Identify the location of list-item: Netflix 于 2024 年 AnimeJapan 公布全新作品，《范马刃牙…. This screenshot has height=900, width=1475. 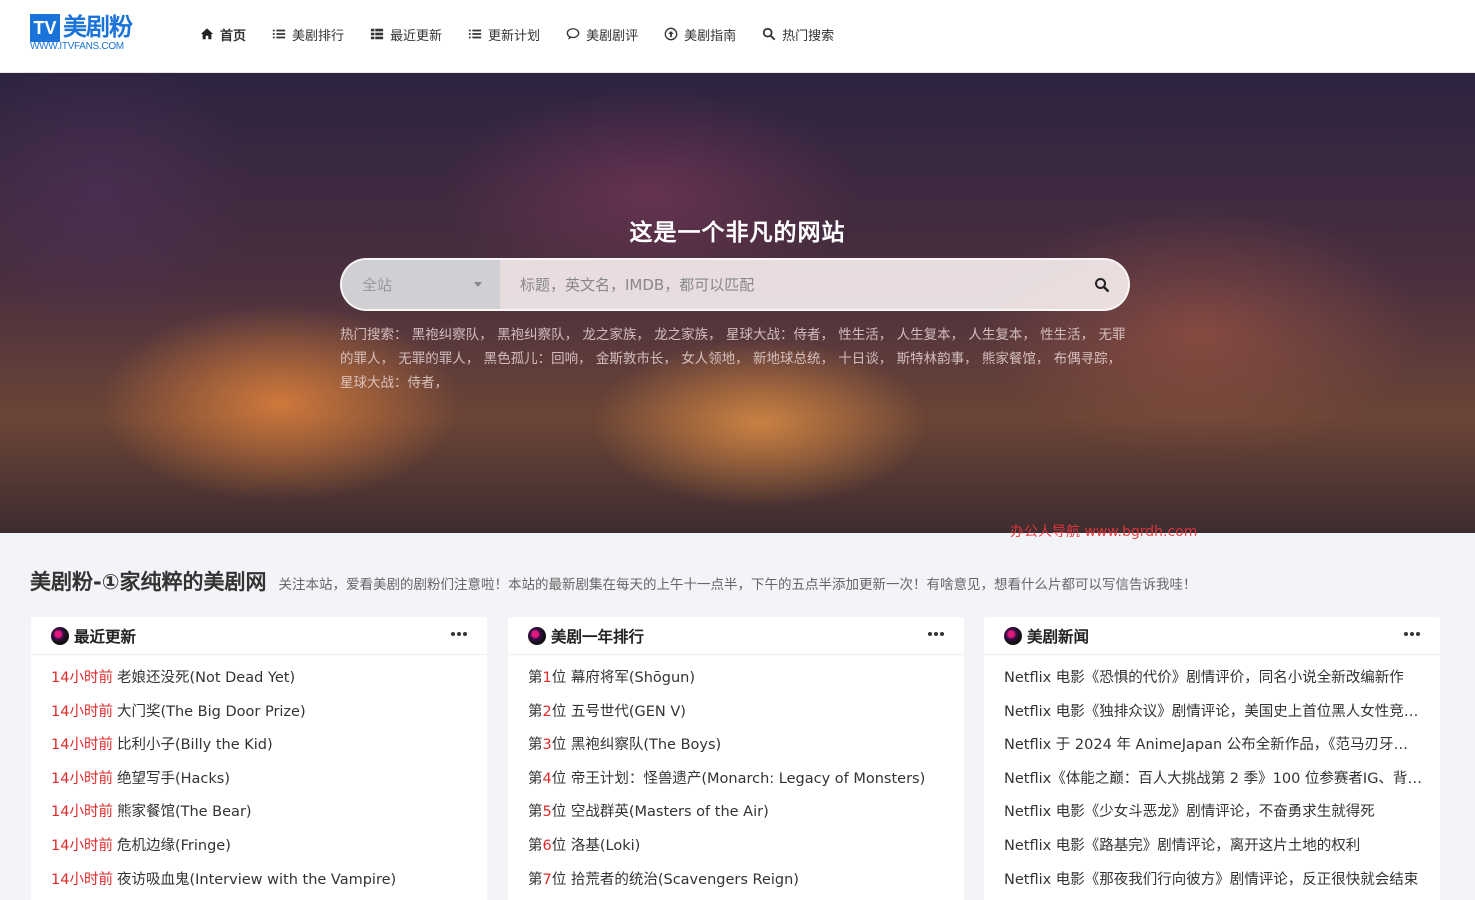
(1212, 746).